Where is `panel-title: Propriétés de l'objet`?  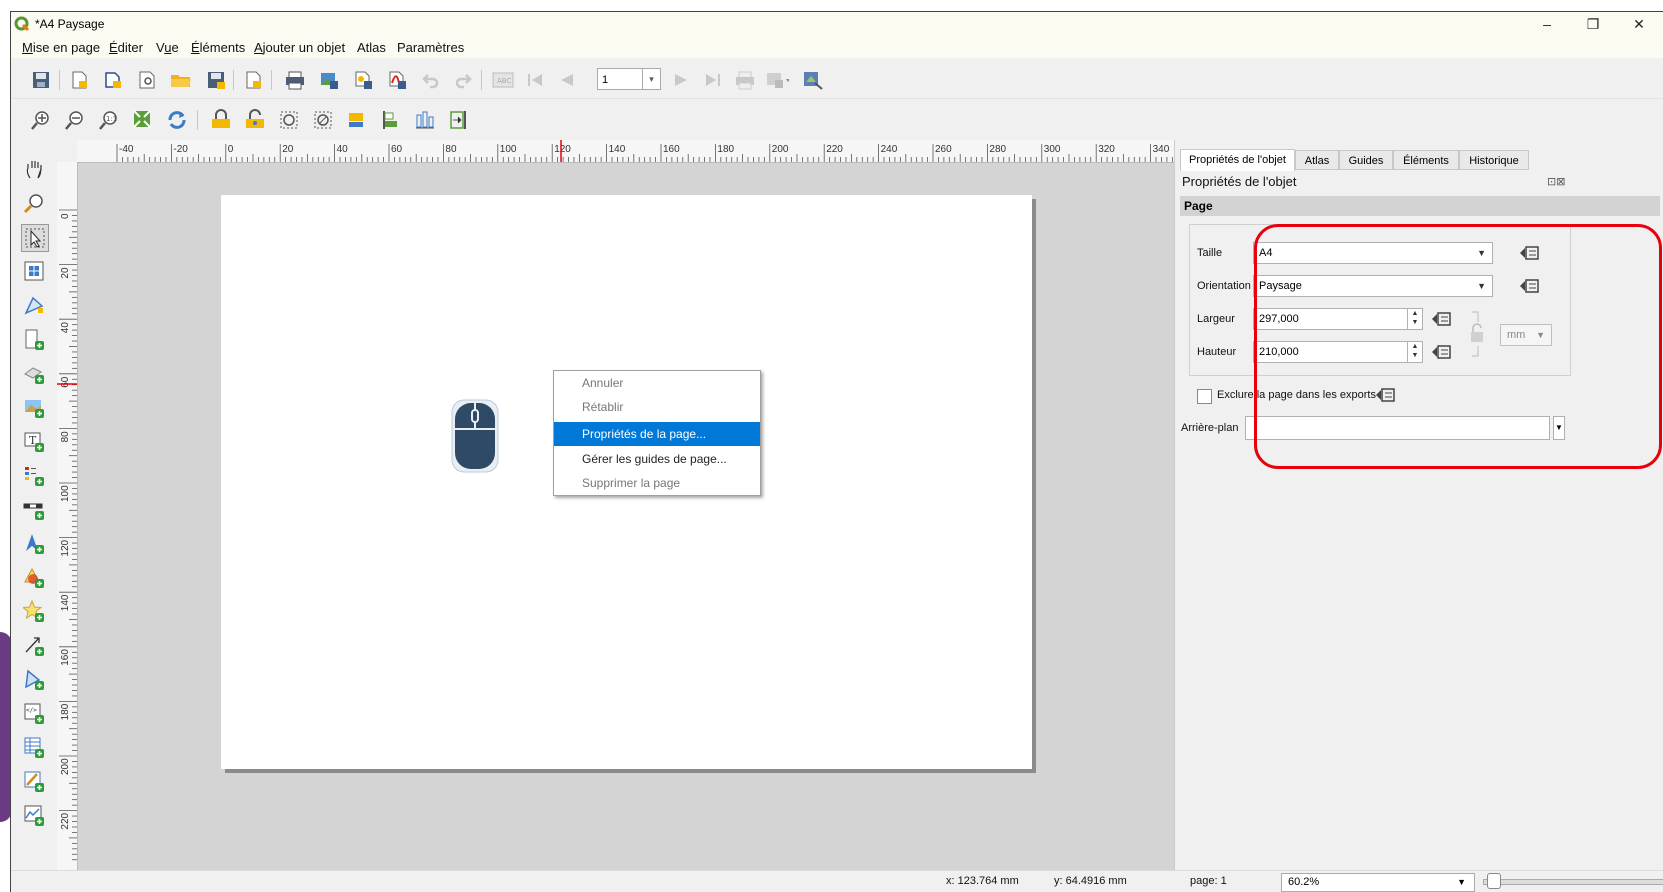 panel-title: Propriétés de l'objet is located at coordinates (1239, 181).